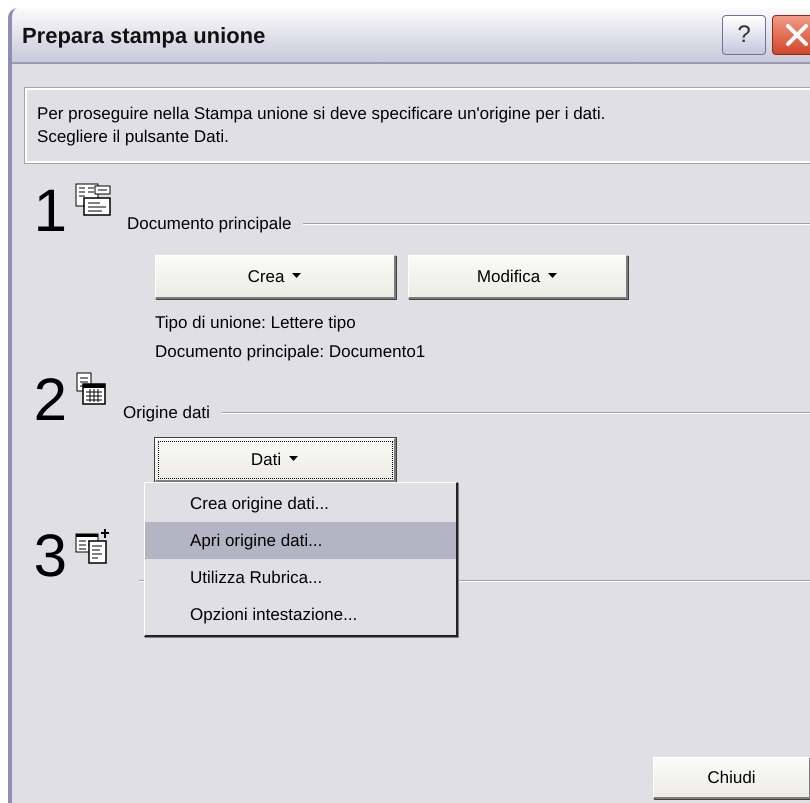  I want to click on info-text: Documento principale: Documento1, so click(290, 351).